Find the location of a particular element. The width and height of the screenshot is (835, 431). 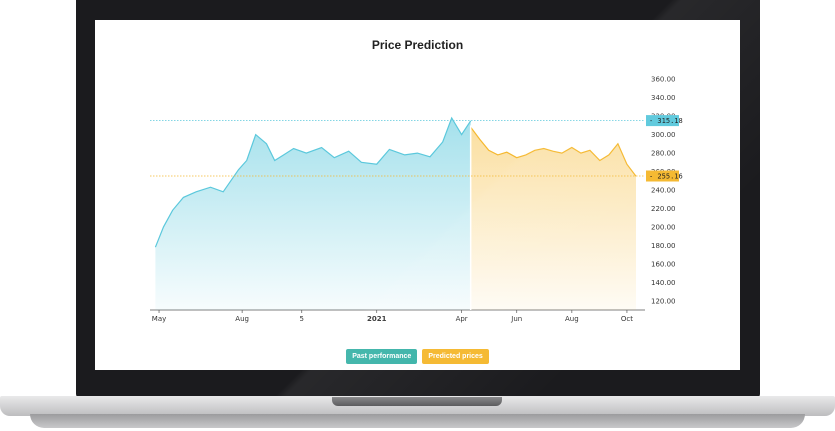

y-tick-label: 220.00 is located at coordinates (663, 209).